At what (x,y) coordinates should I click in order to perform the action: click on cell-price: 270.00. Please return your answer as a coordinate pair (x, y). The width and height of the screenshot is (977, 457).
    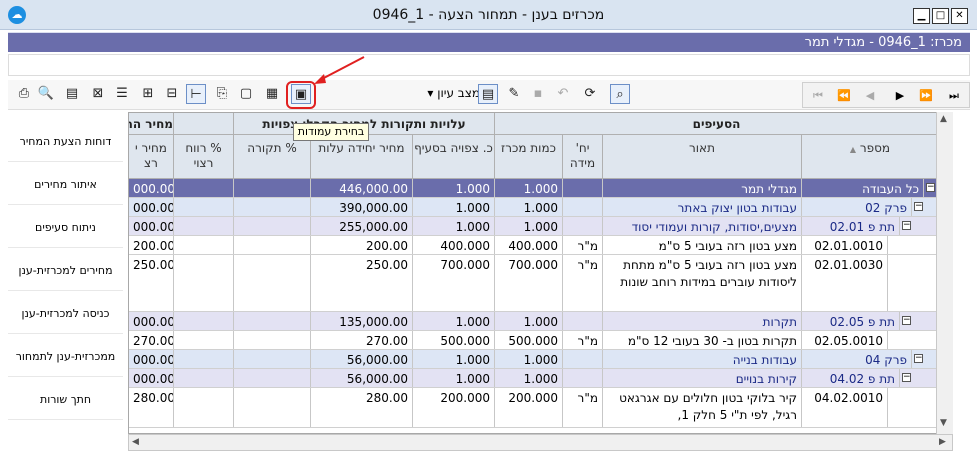
    Looking at the image, I should click on (151, 340).